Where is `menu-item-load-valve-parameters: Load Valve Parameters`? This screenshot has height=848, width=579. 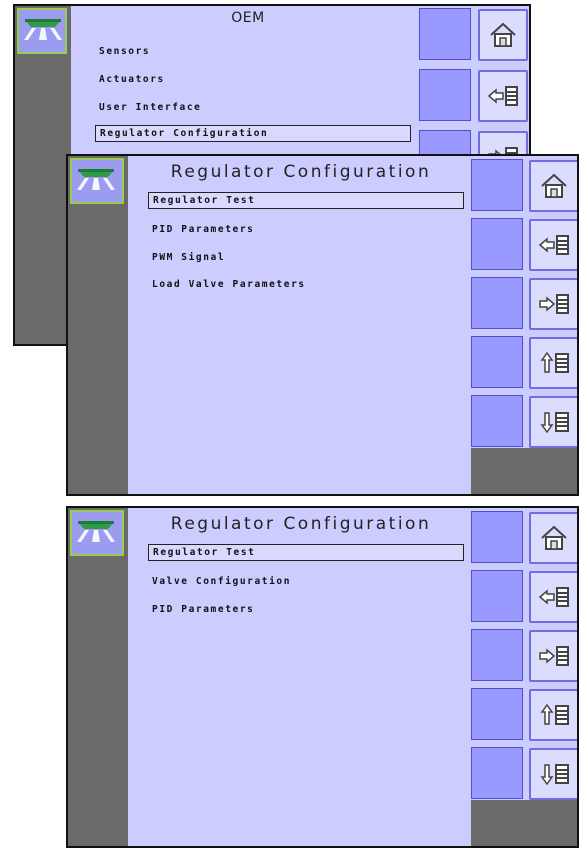
menu-item-load-valve-parameters: Load Valve Parameters is located at coordinates (229, 284).